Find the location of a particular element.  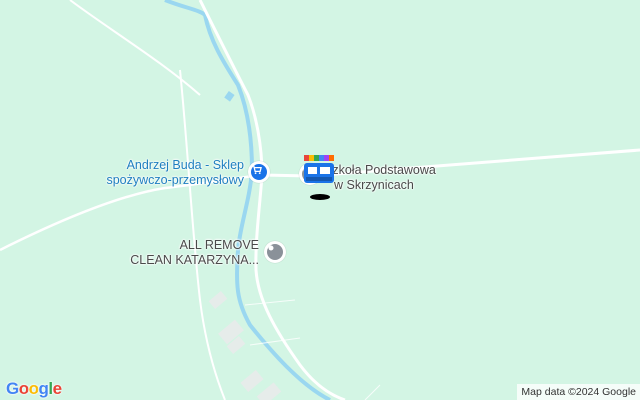

poi-label-school-line1: Szkoła Podstawowa is located at coordinates (380, 170).